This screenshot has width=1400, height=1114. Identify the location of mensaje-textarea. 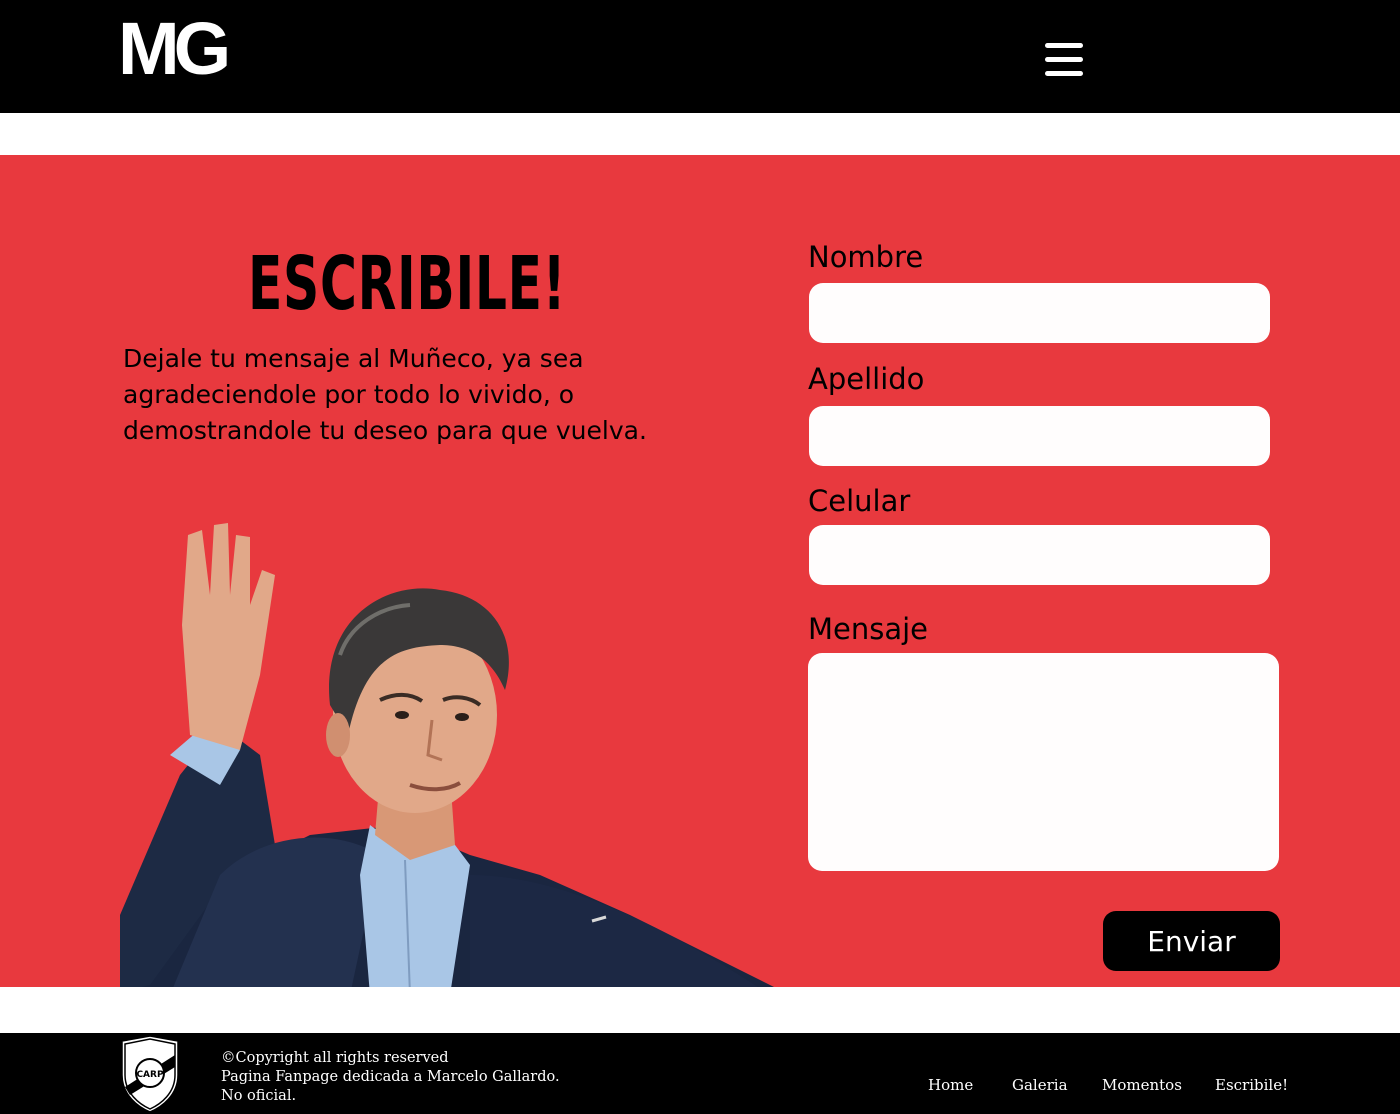
(1043, 762).